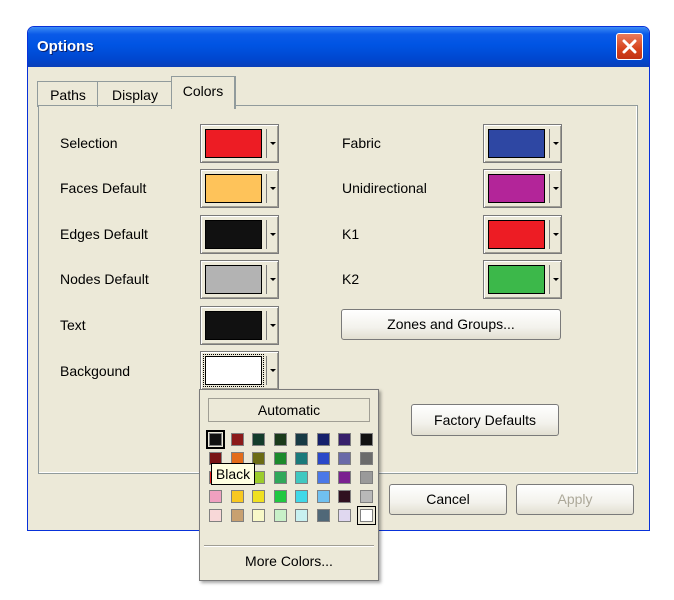  I want to click on faces-default-label: Faces Default, so click(103, 188).